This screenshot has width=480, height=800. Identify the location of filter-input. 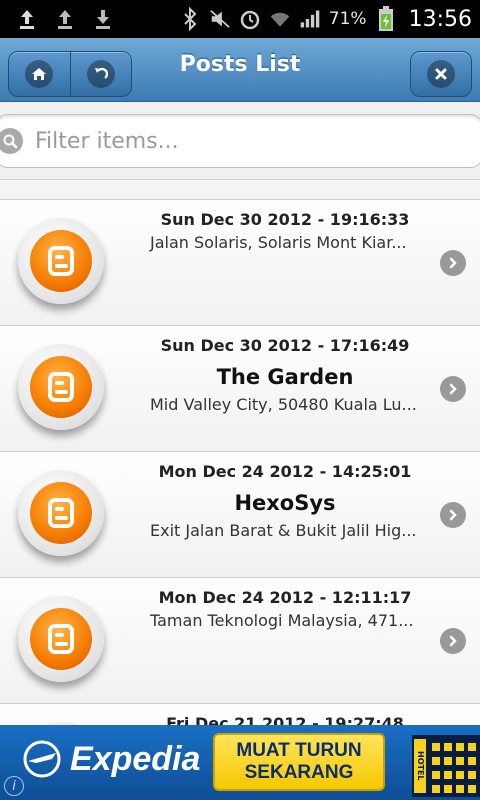
(235, 141).